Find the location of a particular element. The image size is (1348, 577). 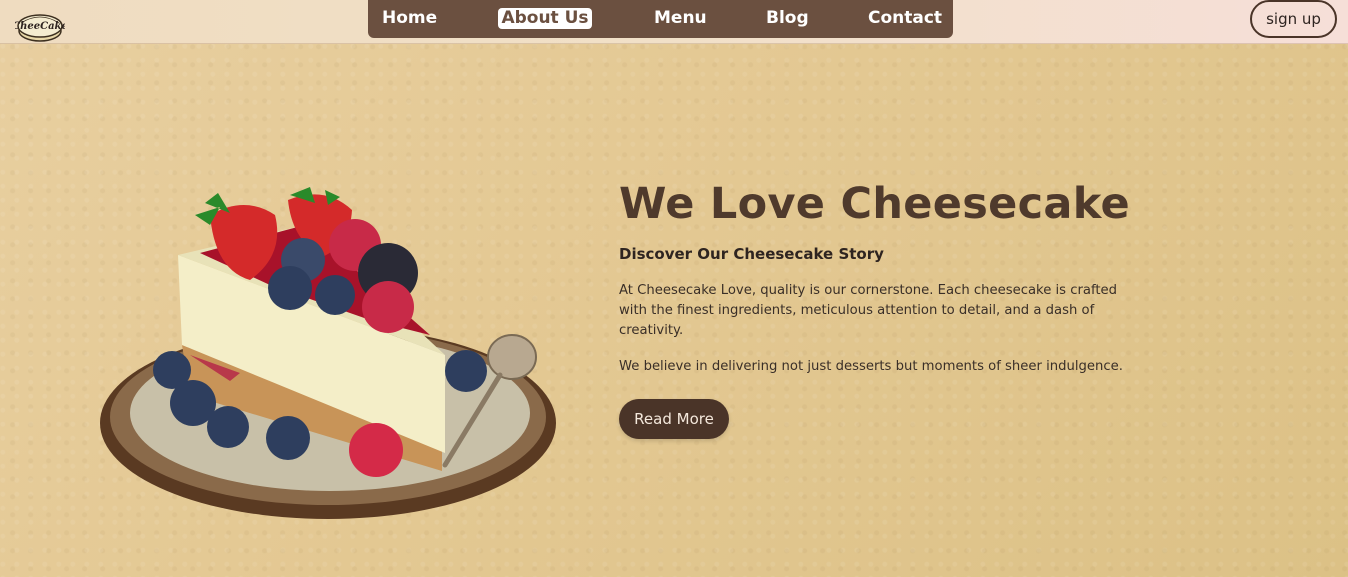

main-nav: Home About Us Menu Blog Contact is located at coordinates (660, 19).